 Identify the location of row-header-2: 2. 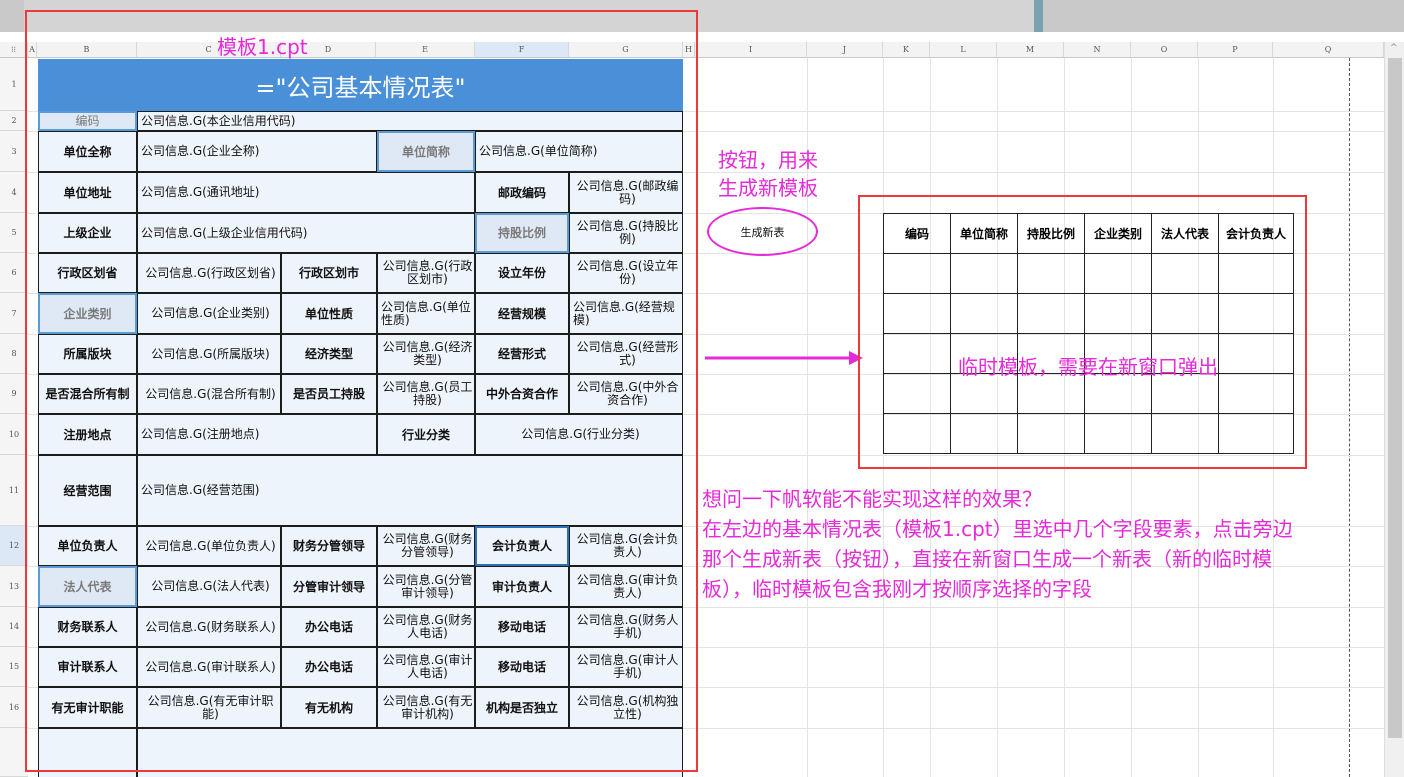
(14, 121).